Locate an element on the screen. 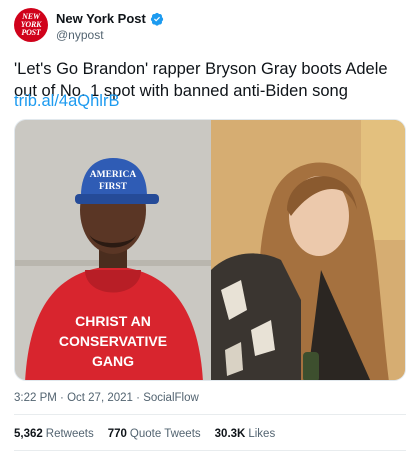  avatar-text-line3: POST is located at coordinates (31, 32).